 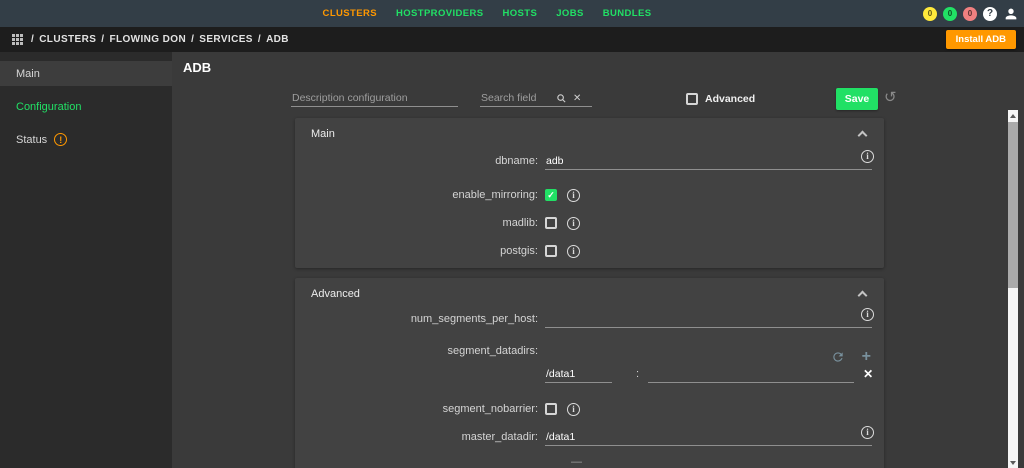 I want to click on dbname-input, so click(x=708, y=161).